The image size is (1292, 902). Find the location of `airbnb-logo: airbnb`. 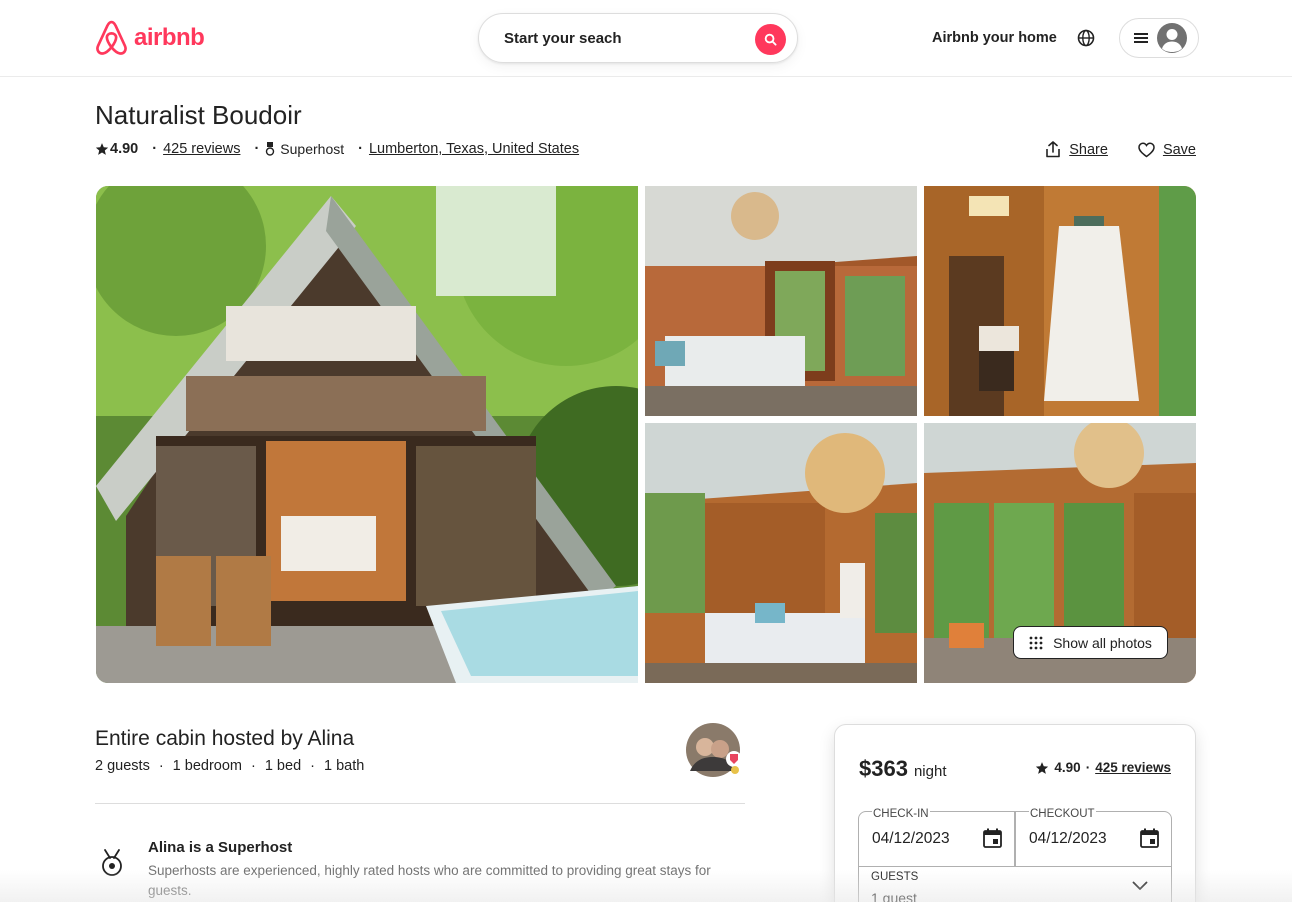

airbnb-logo: airbnb is located at coordinates (150, 37).